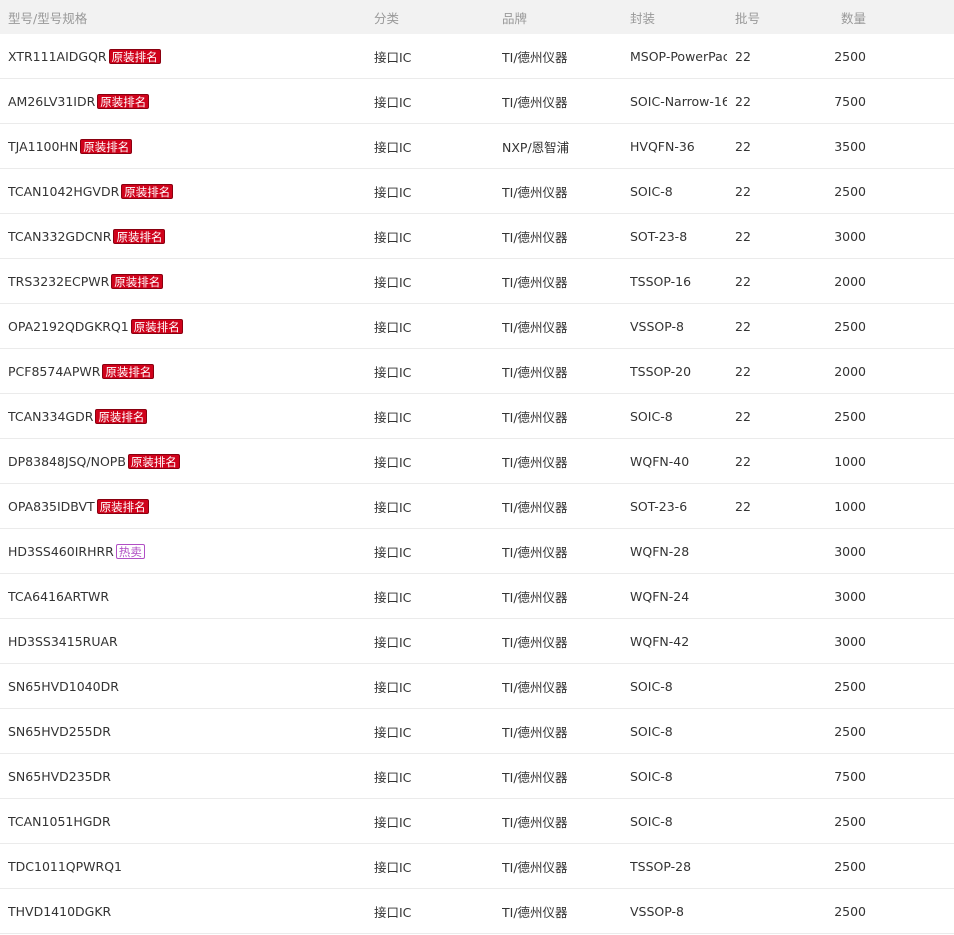 The height and width of the screenshot is (935, 954). I want to click on table-row: TCAN1042HGVDR 原装排名 接口IC TI/德州仪器 SOIC-8 22 2500, so click(477, 191).